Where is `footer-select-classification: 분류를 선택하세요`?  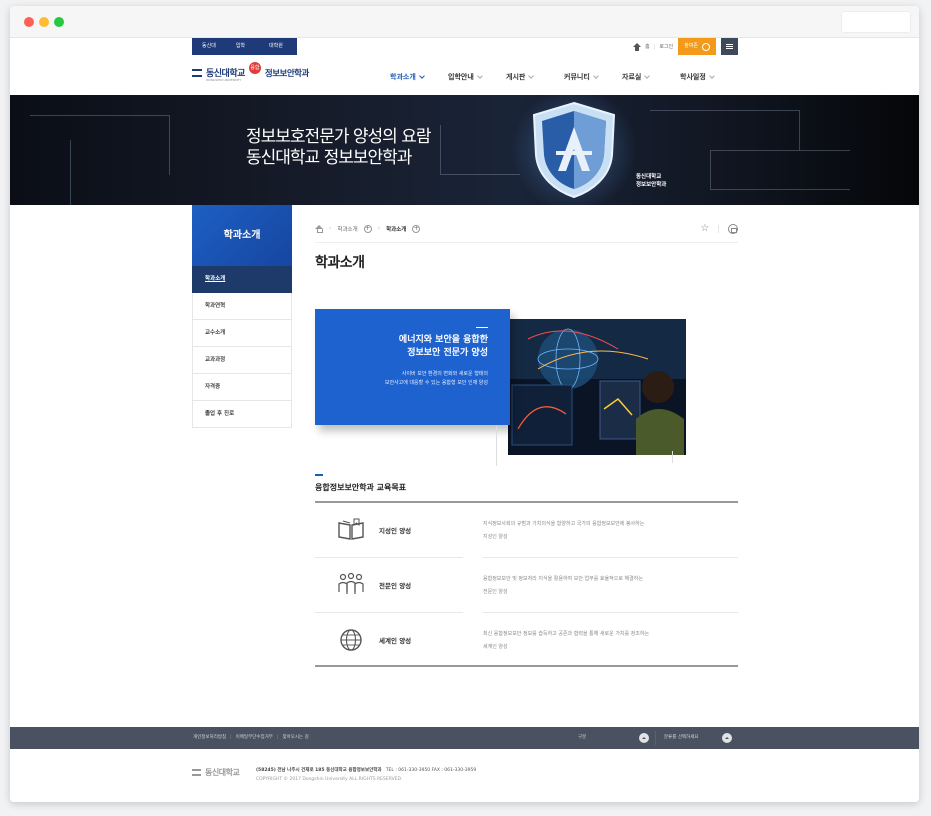
footer-select-classification: 분류를 선택하세요 is located at coordinates (700, 738).